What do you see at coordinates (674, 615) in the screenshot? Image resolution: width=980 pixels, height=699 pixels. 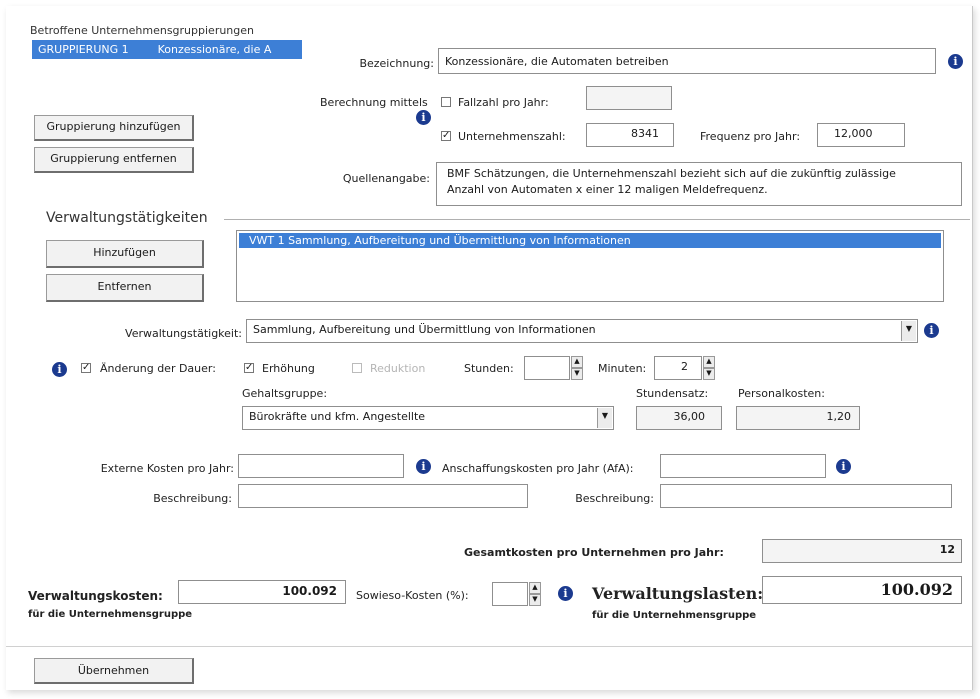 I see `admin-burden-group-label: für die Unternehmensgruppe` at bounding box center [674, 615].